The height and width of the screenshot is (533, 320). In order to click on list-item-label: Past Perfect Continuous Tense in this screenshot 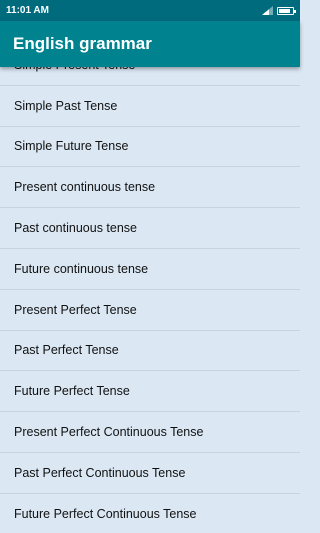, I will do `click(100, 472)`.